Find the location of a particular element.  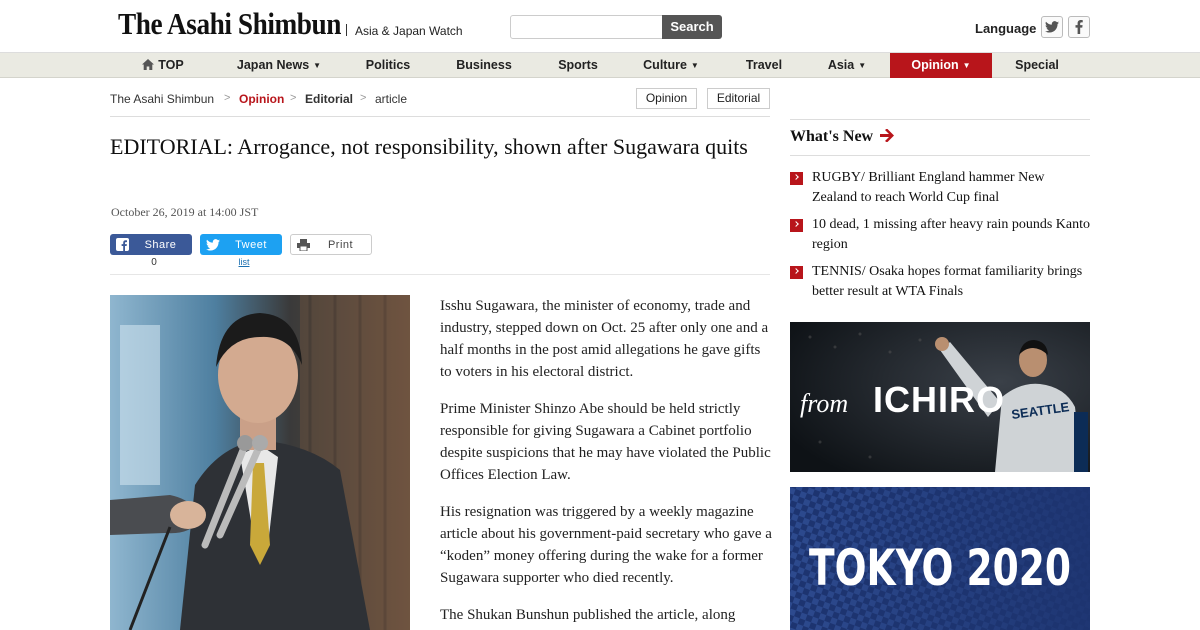

facebook-button is located at coordinates (1079, 27).